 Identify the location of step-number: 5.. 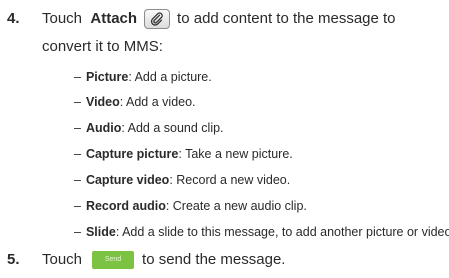
(13, 259).